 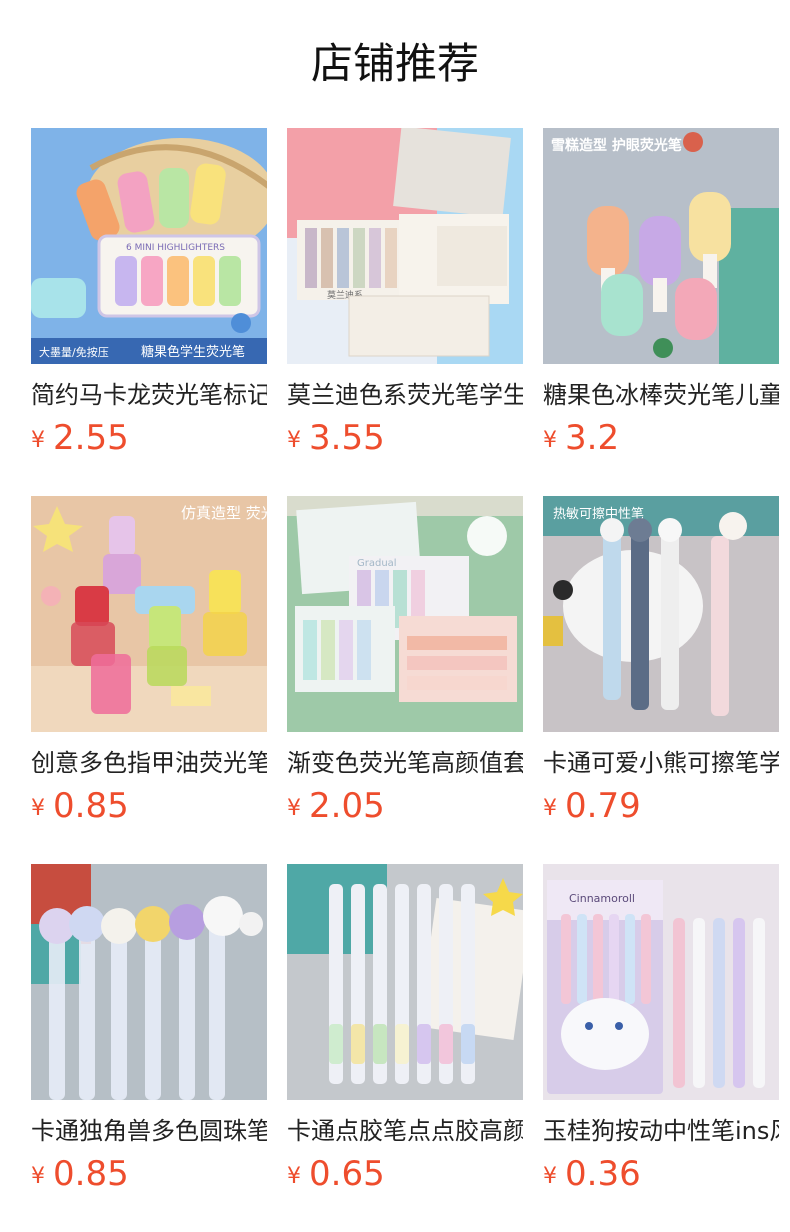 I want to click on product-image: 雪糕造型 护眼荧光笔, so click(x=661, y=246).